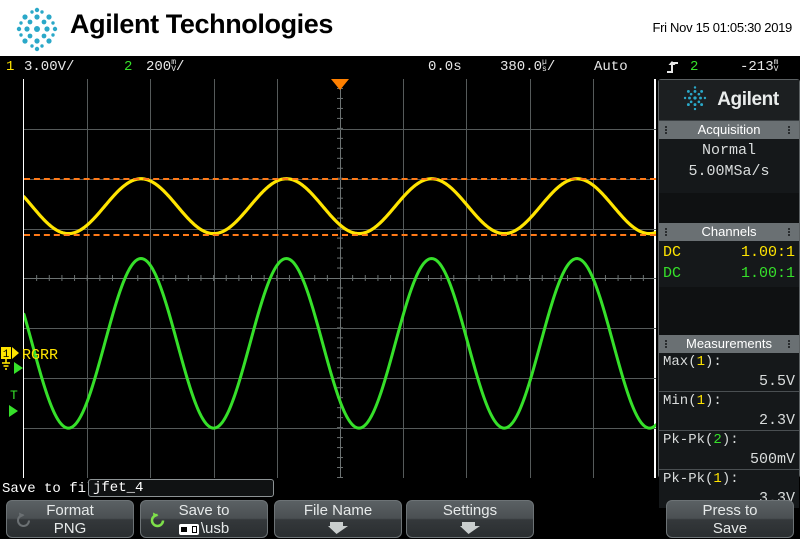 The width and height of the screenshot is (800, 539). I want to click on softkey-press-to-save-line1: Press to, so click(730, 510).